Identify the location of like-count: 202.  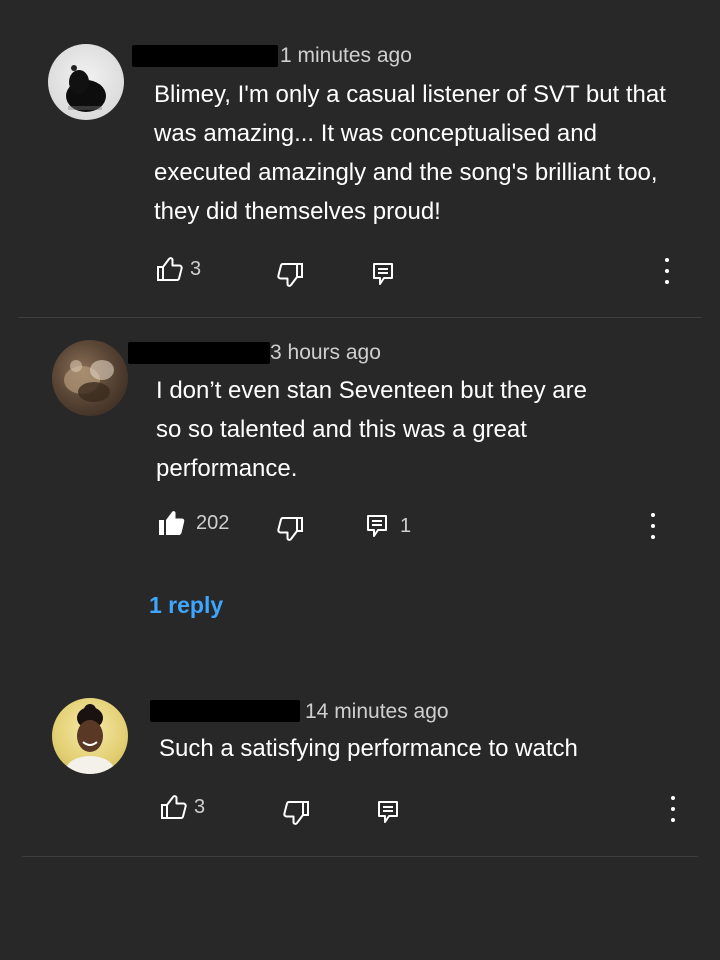
(213, 522).